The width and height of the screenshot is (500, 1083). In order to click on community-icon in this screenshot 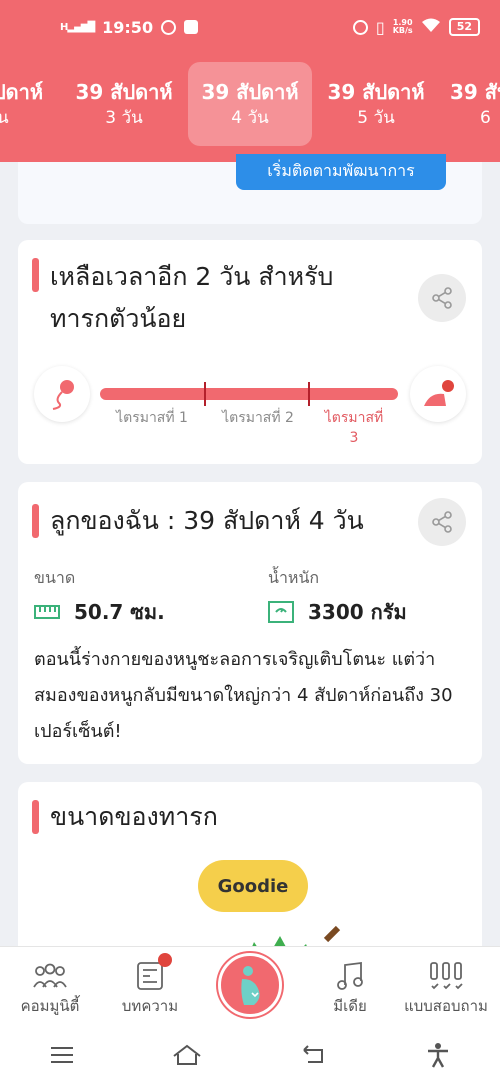, I will do `click(50, 975)`.